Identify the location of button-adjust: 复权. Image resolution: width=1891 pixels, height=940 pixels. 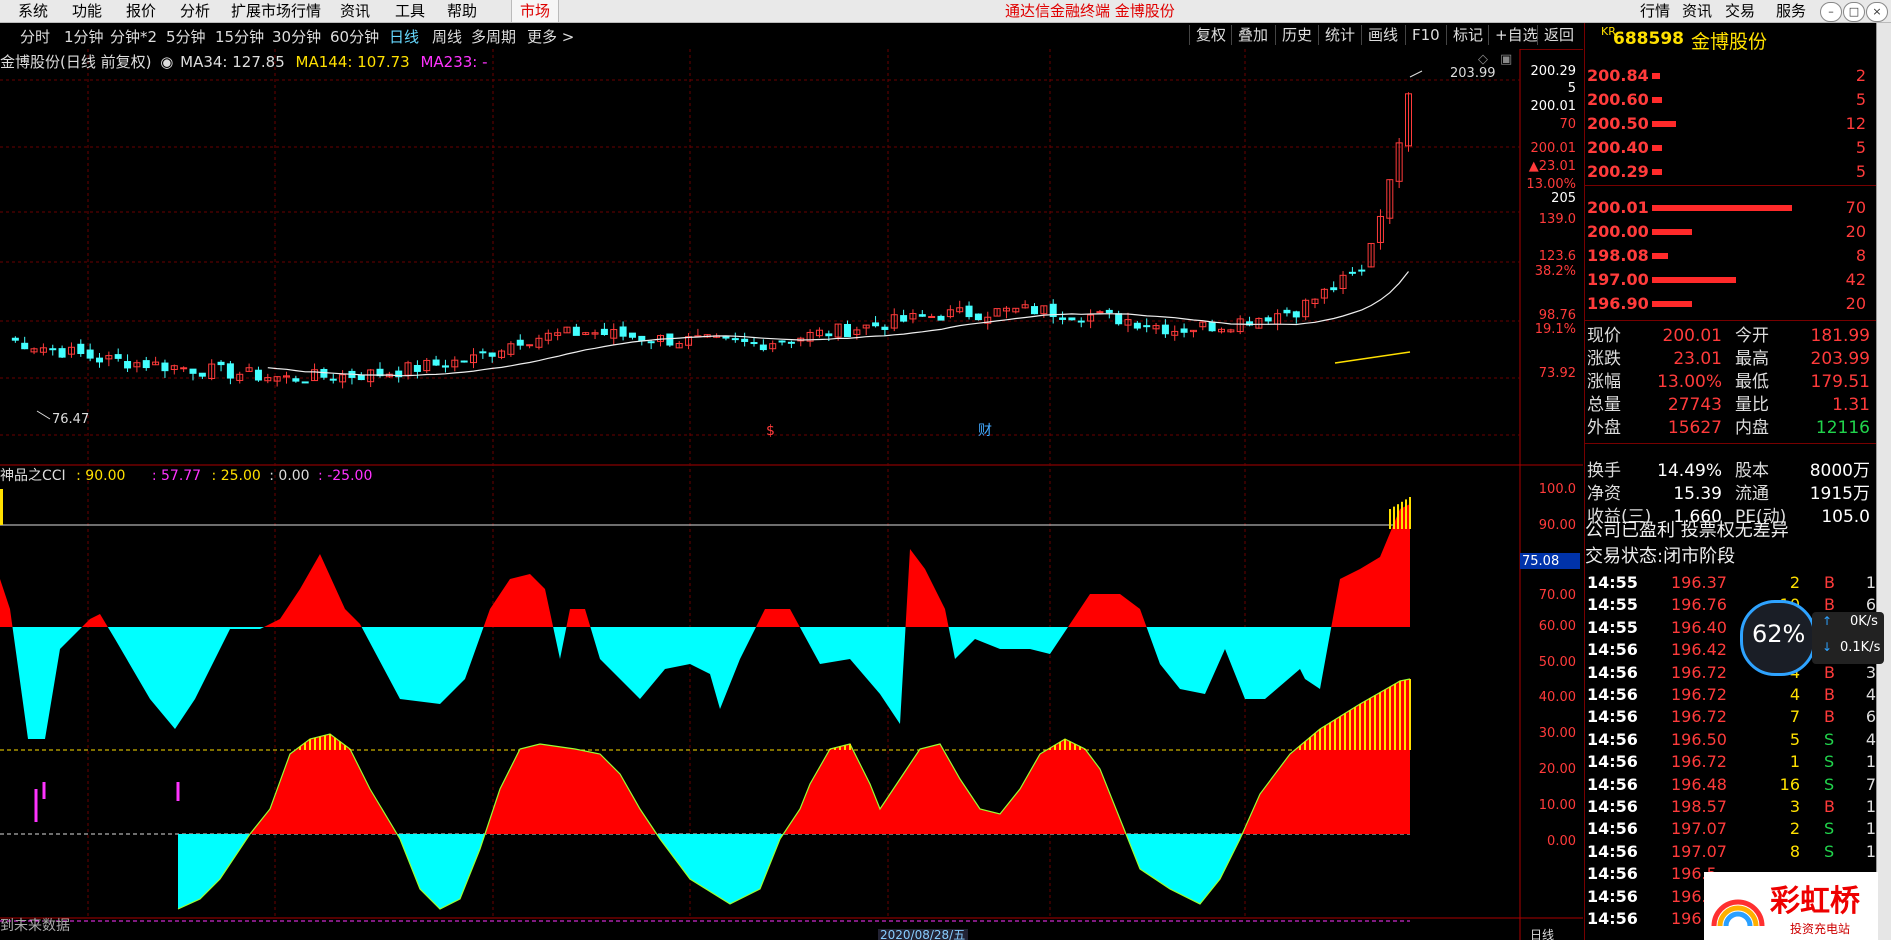
(1207, 35).